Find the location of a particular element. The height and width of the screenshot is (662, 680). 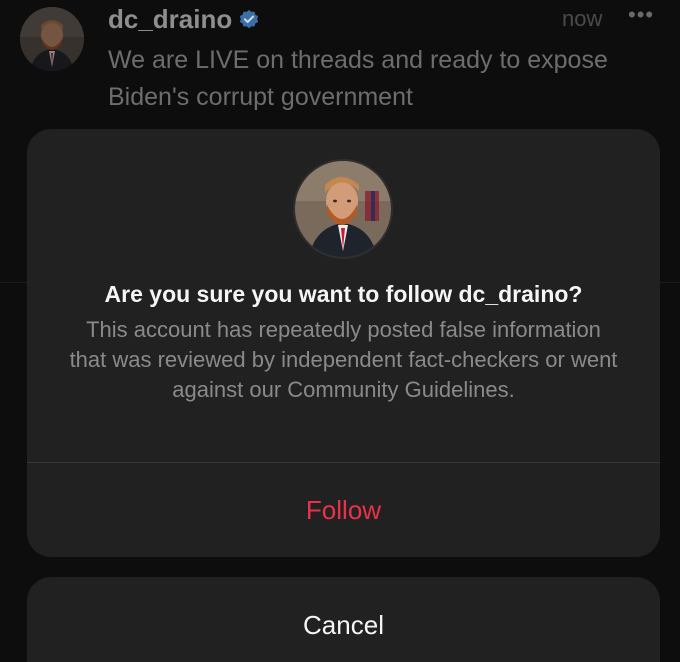

username-text: dc_draino is located at coordinates (170, 19).